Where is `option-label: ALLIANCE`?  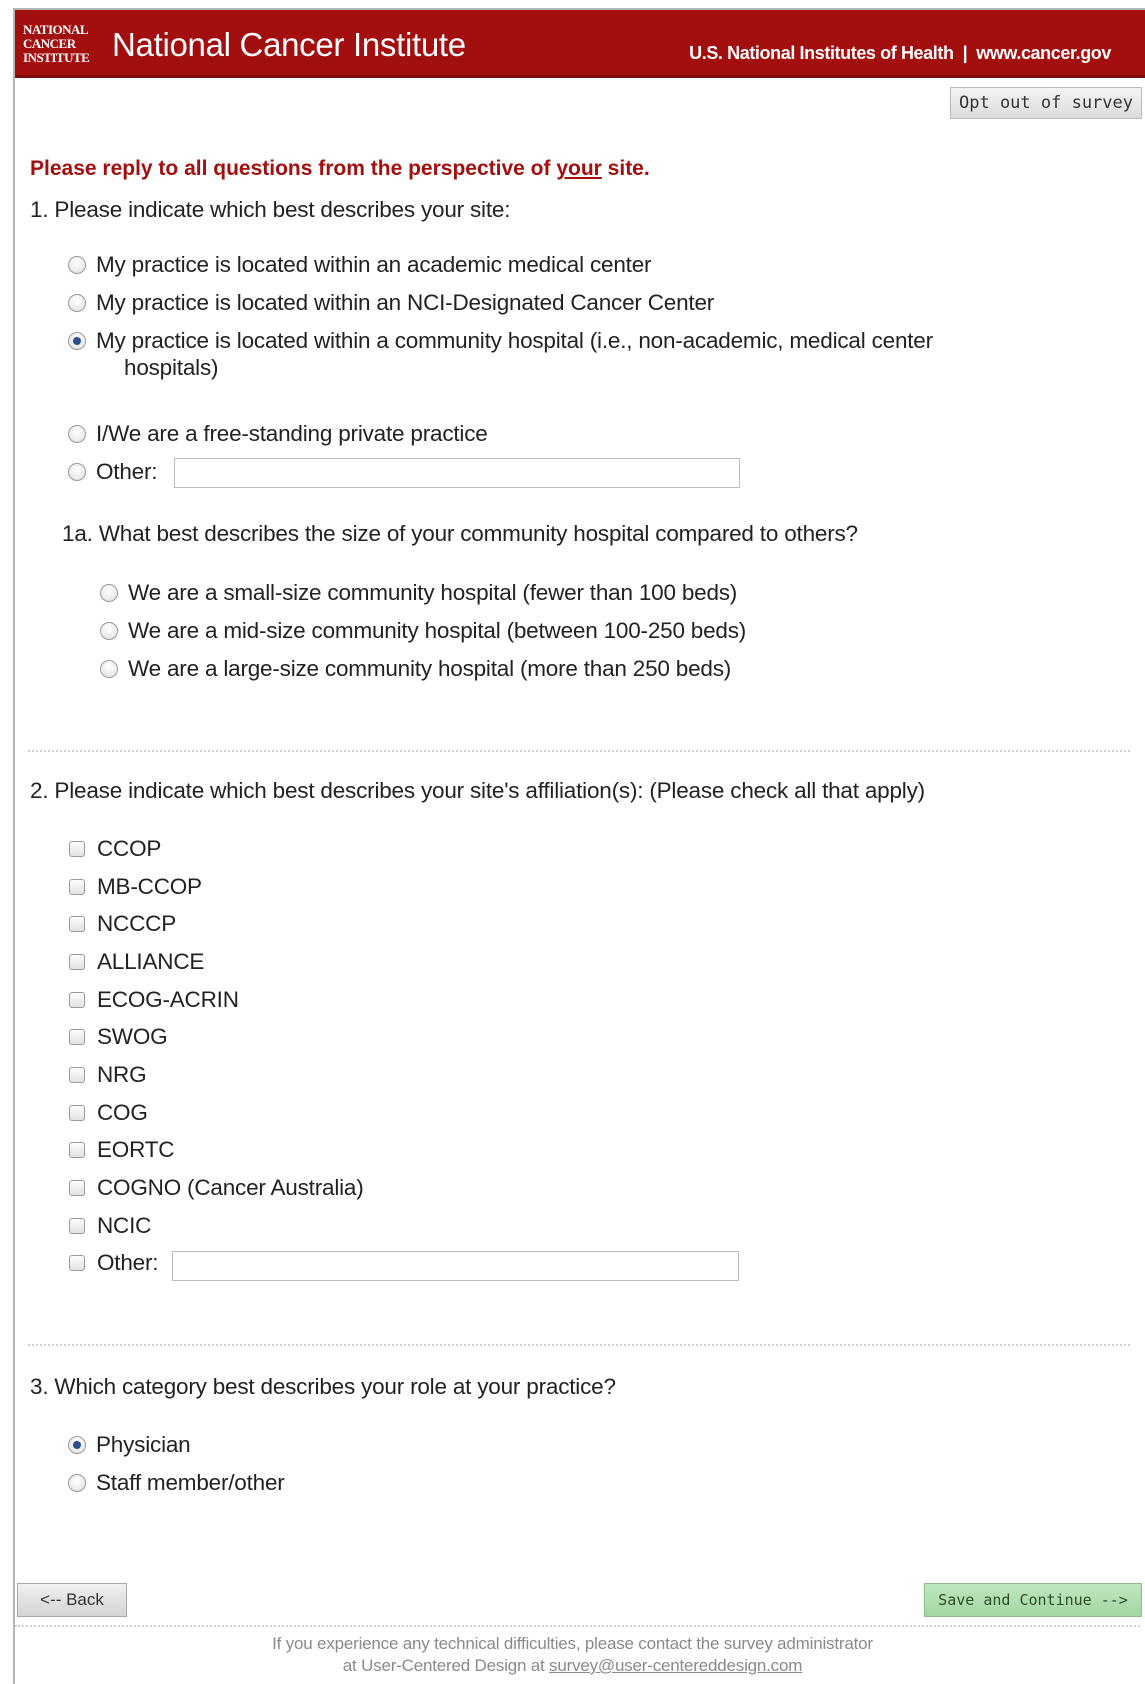 option-label: ALLIANCE is located at coordinates (151, 961).